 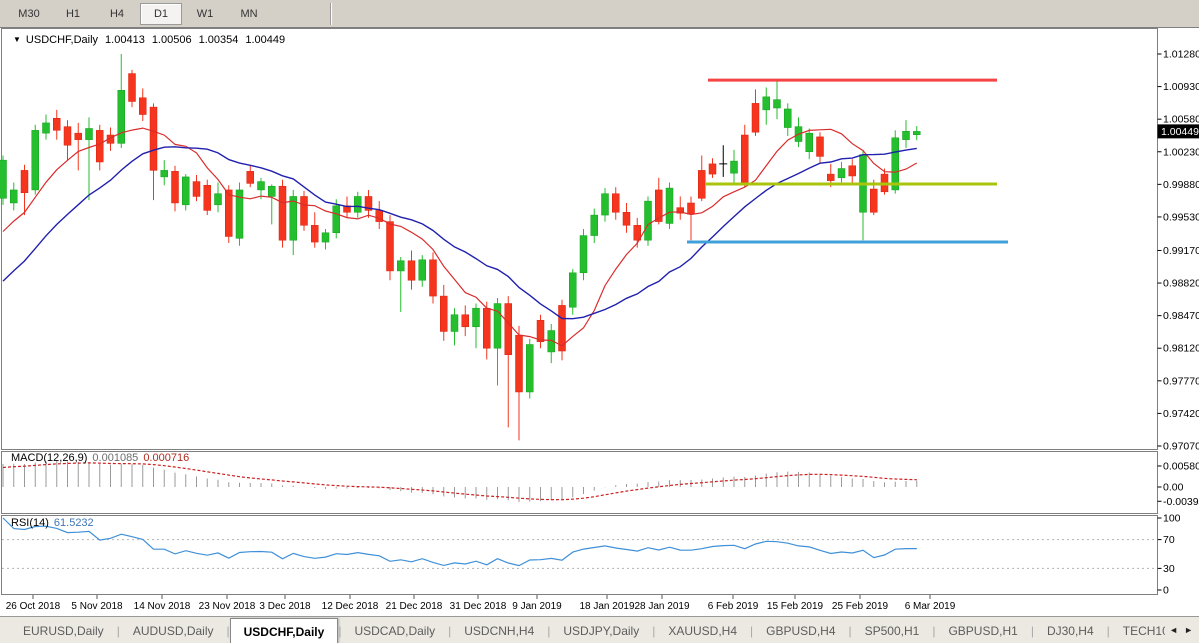 What do you see at coordinates (537, 606) in the screenshot?
I see `svg-text: 9 Jan 2019` at bounding box center [537, 606].